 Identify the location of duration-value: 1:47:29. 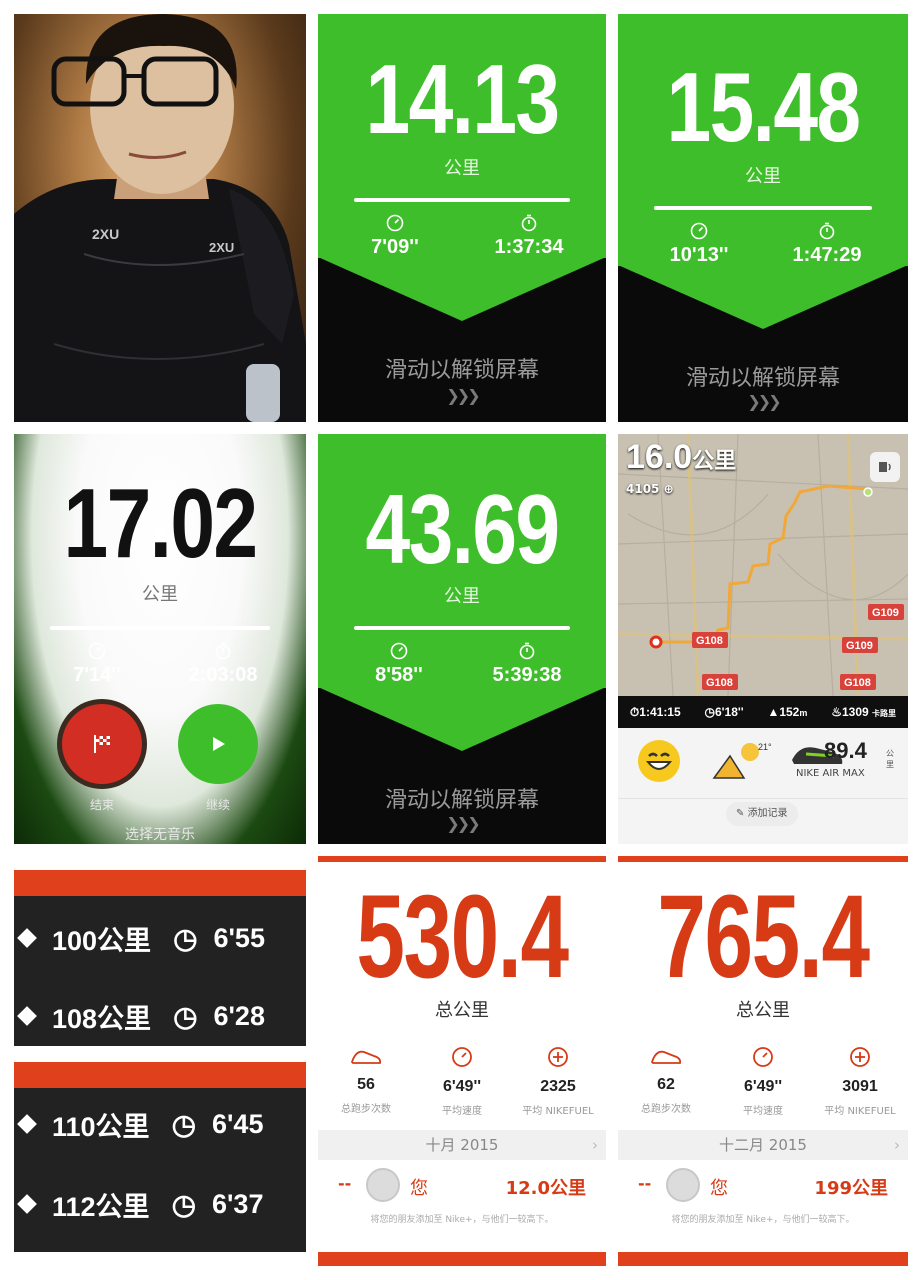
(827, 255).